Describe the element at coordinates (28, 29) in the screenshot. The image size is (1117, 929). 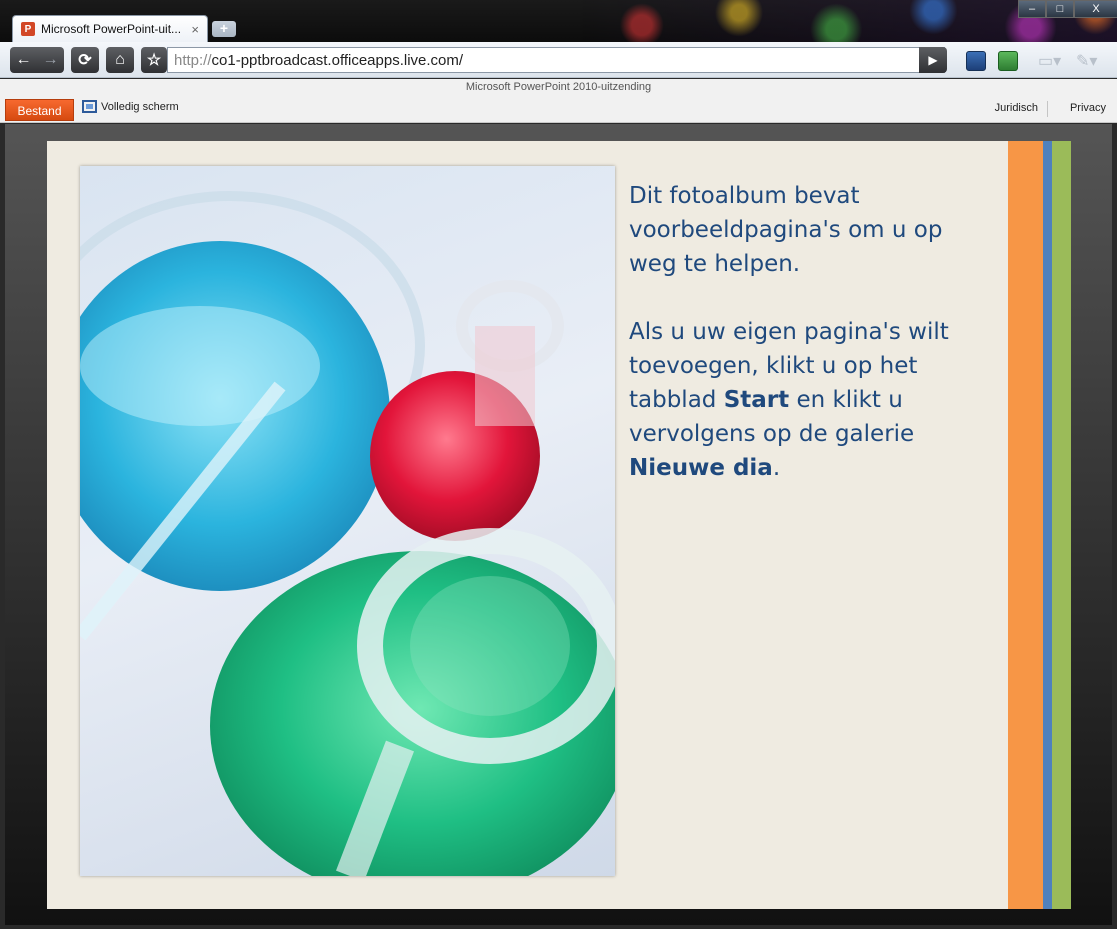
I see `powerpoint-favicon-icon: P` at that location.